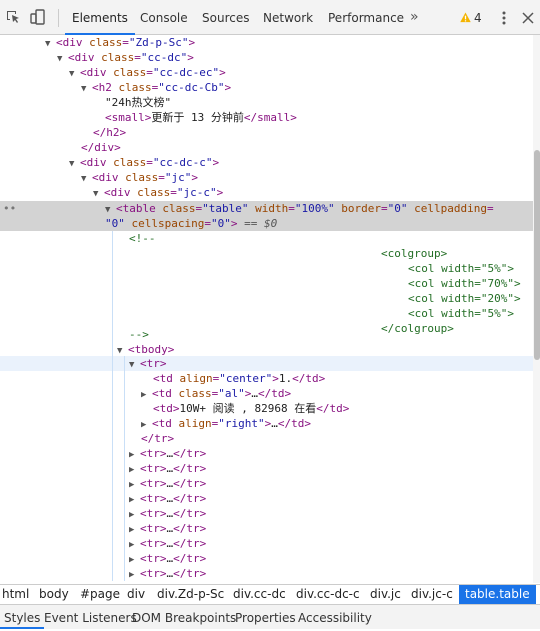 The height and width of the screenshot is (631, 540). What do you see at coordinates (125, 57) in the screenshot?
I see `dom-node-div-cc-dc: ▼ <div class="cc-dc">` at bounding box center [125, 57].